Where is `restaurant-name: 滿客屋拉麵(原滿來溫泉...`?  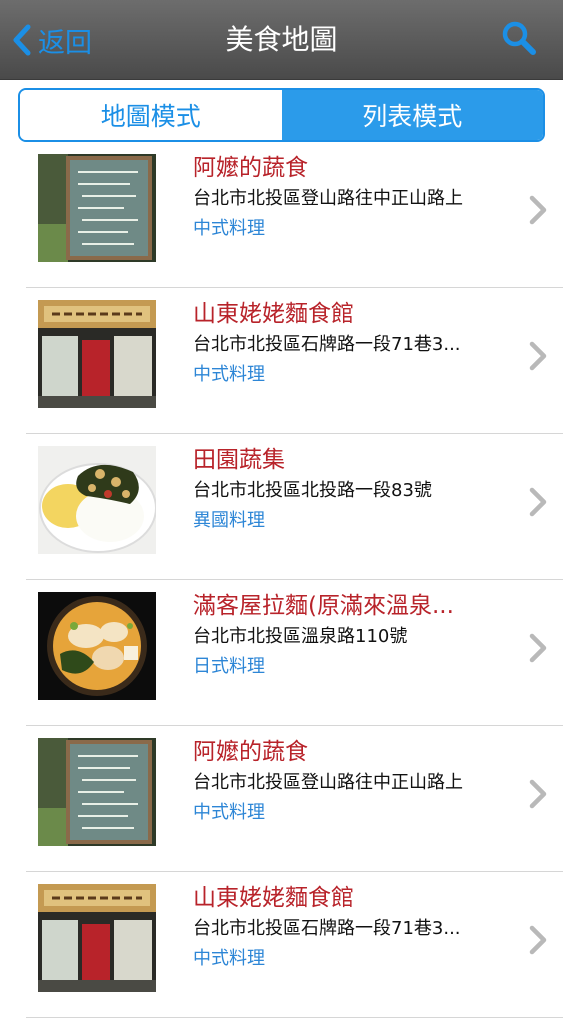 restaurant-name: 滿客屋拉麵(原滿來溫泉... is located at coordinates (323, 606).